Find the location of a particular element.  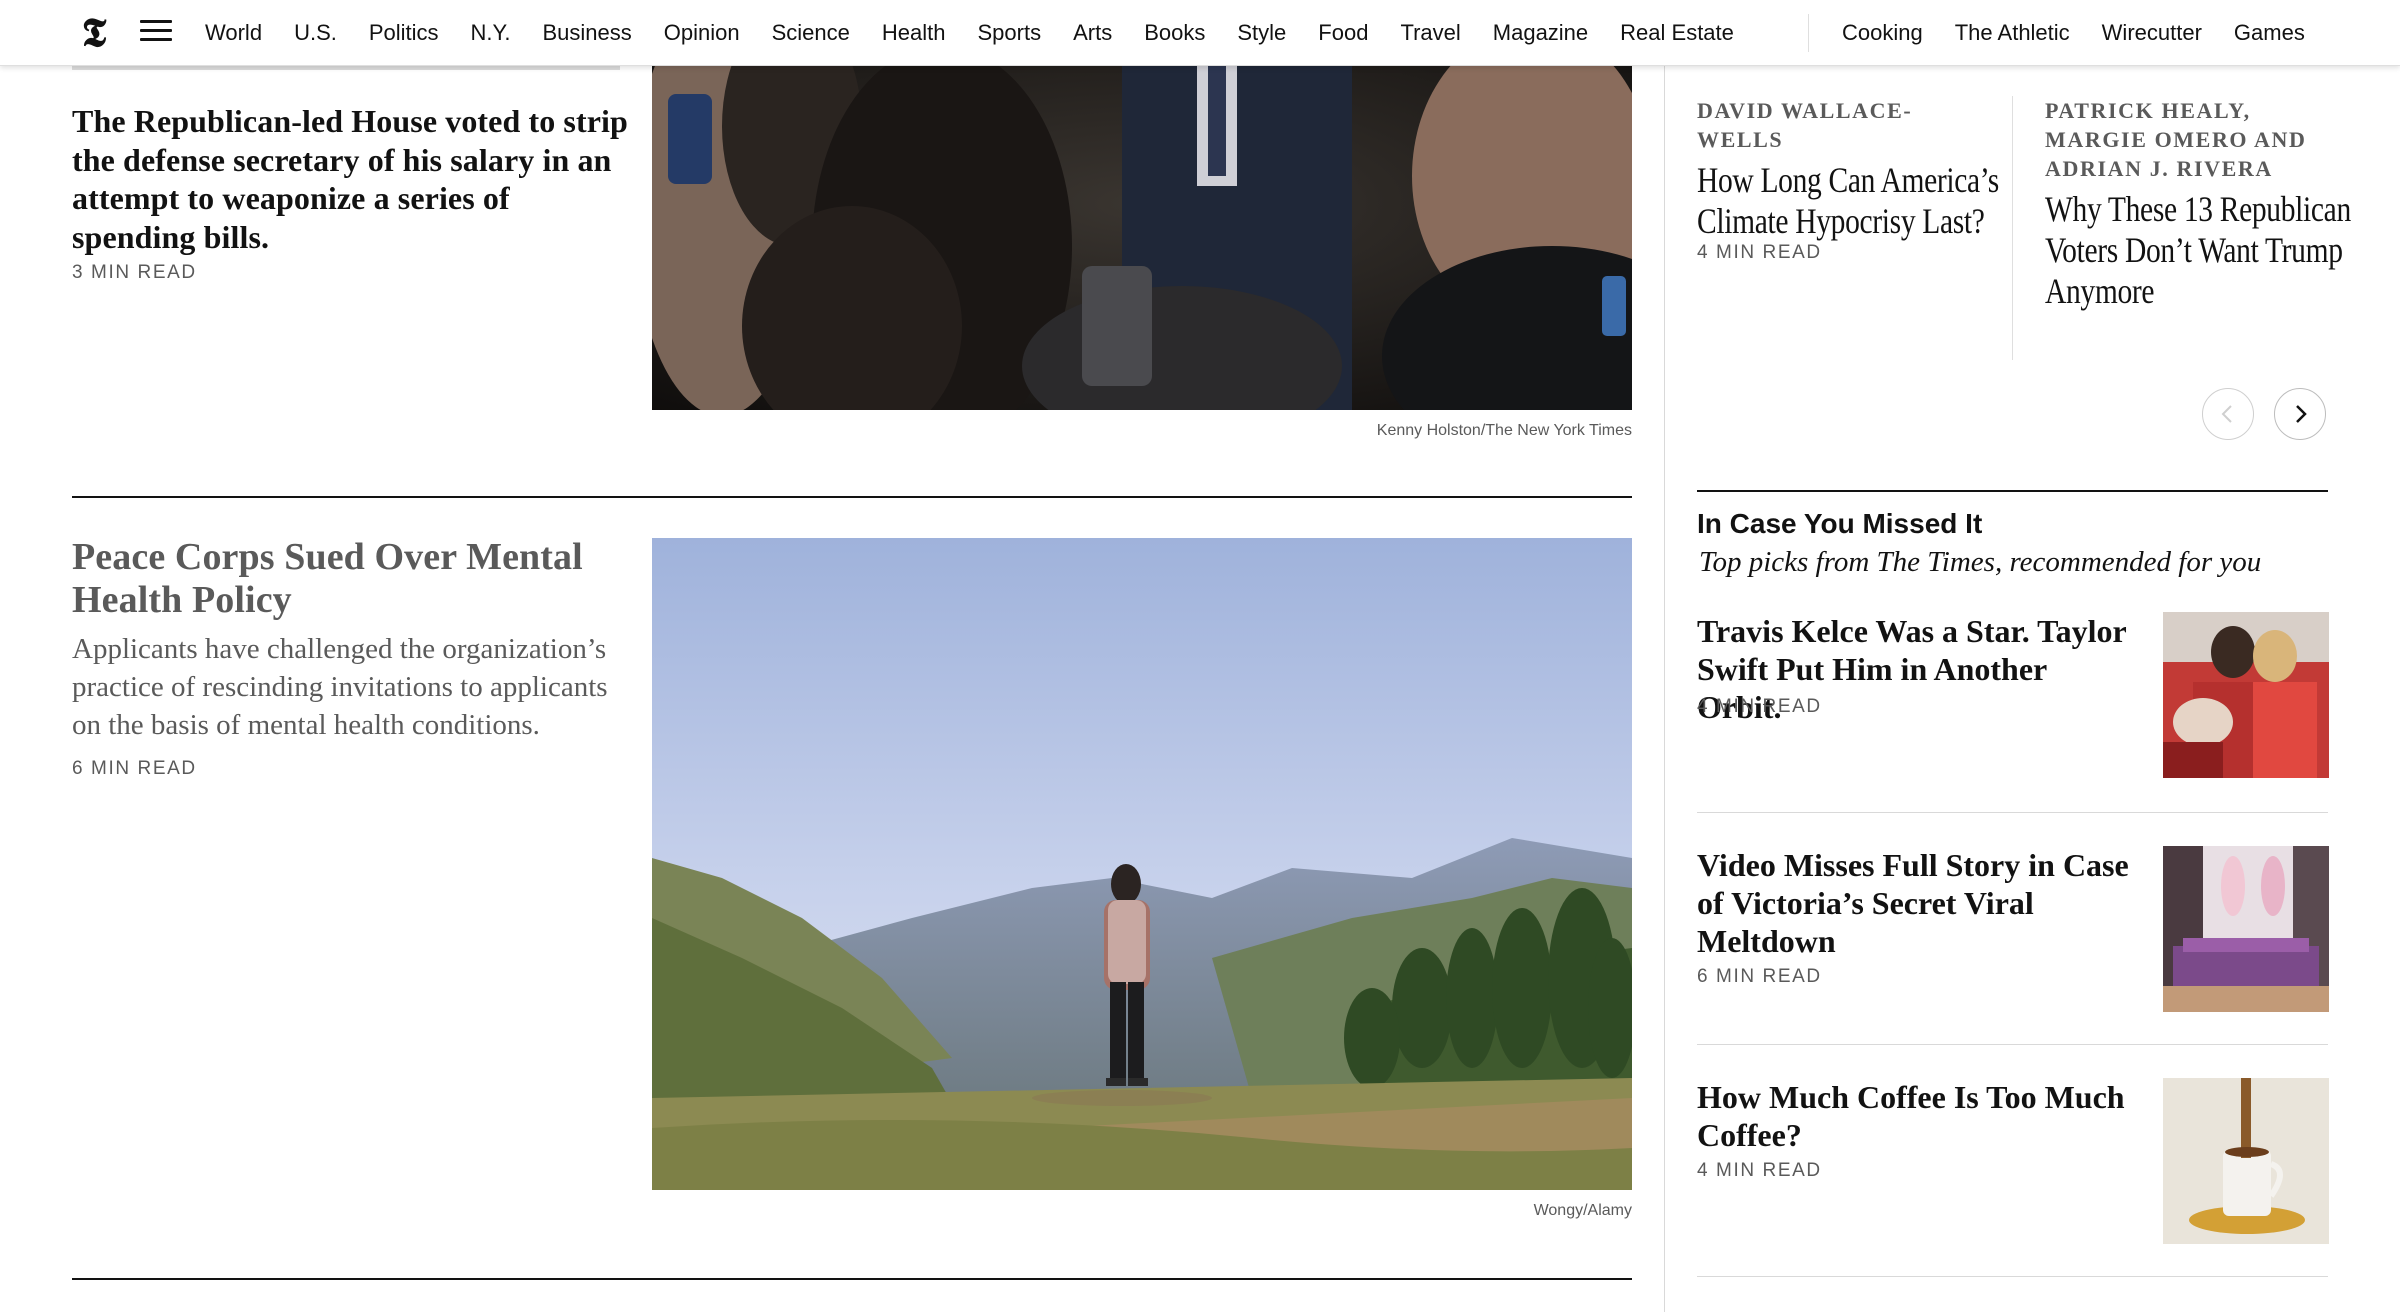

nav-item-opinion: Opinion is located at coordinates (702, 33).